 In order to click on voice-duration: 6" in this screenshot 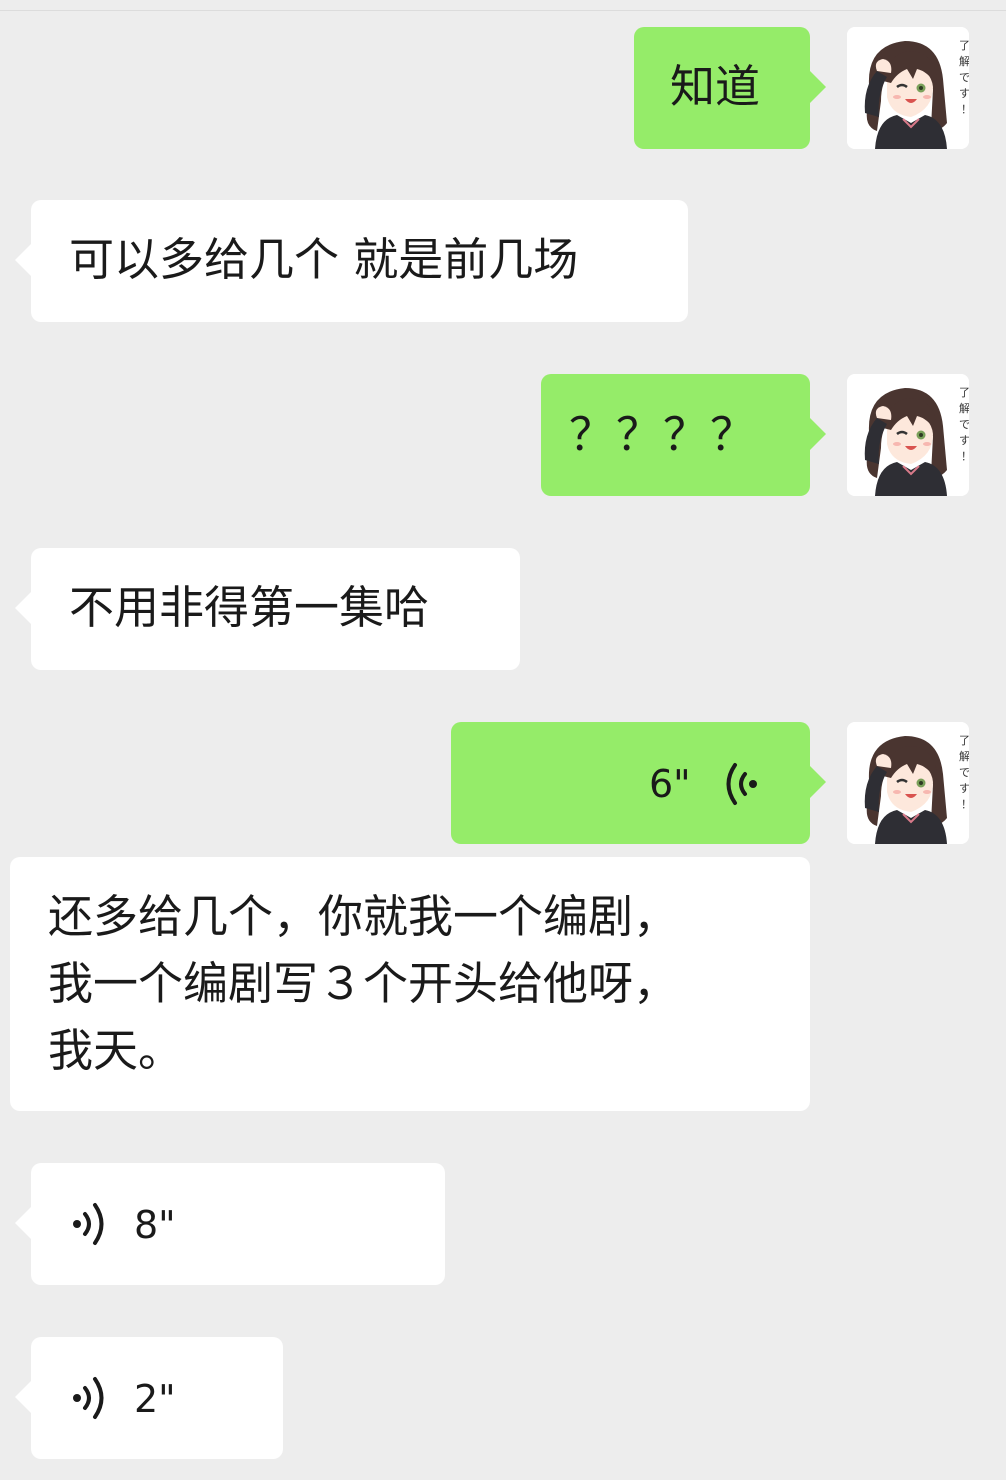, I will do `click(670, 784)`.